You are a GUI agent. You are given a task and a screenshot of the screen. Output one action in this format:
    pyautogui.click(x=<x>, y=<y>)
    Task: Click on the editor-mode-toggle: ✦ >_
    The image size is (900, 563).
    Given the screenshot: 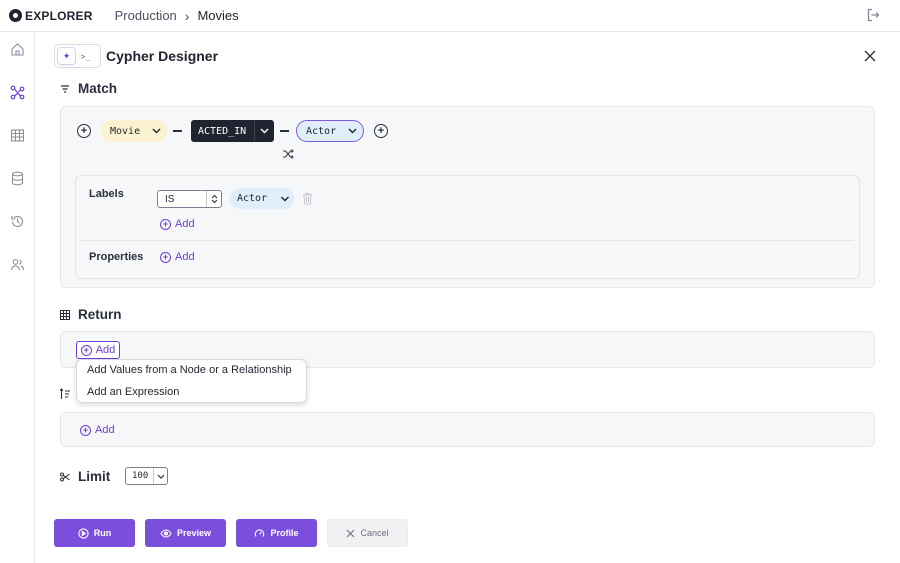 What is the action you would take?
    pyautogui.click(x=77, y=56)
    